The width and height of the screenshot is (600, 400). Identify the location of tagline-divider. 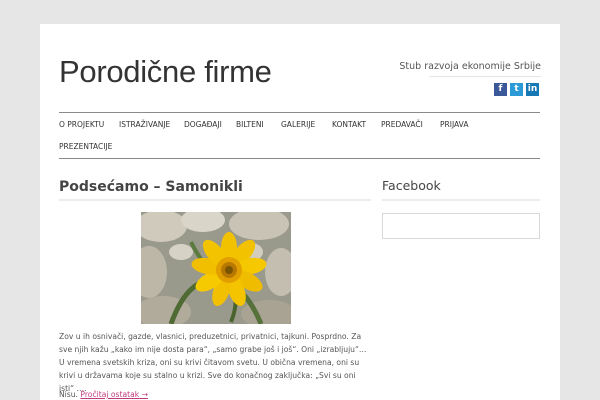
(485, 76).